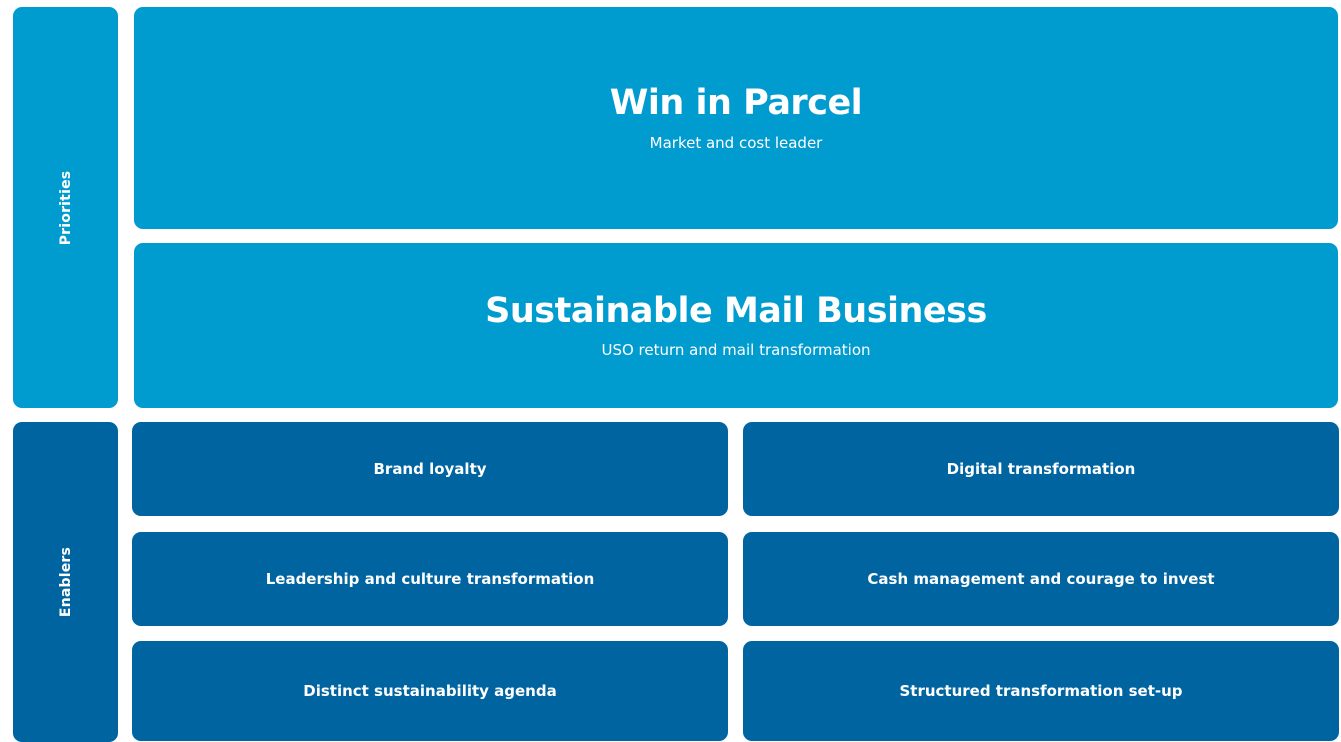  I want to click on priority-subtitle: Market and cost leader, so click(736, 142).